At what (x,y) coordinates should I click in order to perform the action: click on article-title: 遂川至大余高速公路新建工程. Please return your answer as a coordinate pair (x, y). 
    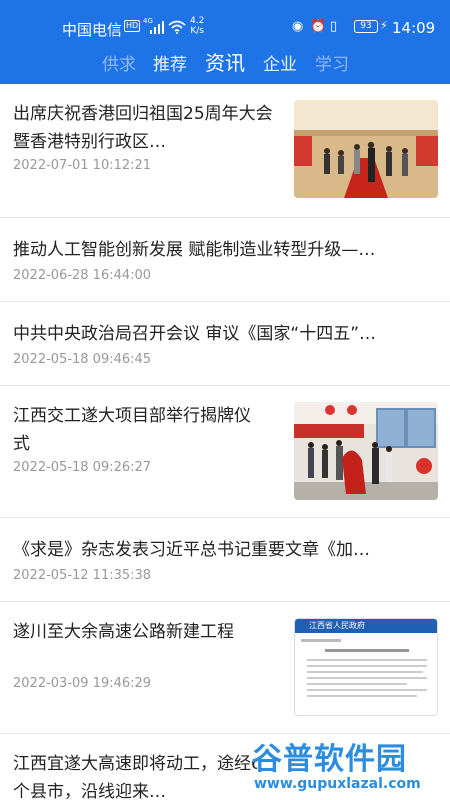
    Looking at the image, I should click on (123, 632).